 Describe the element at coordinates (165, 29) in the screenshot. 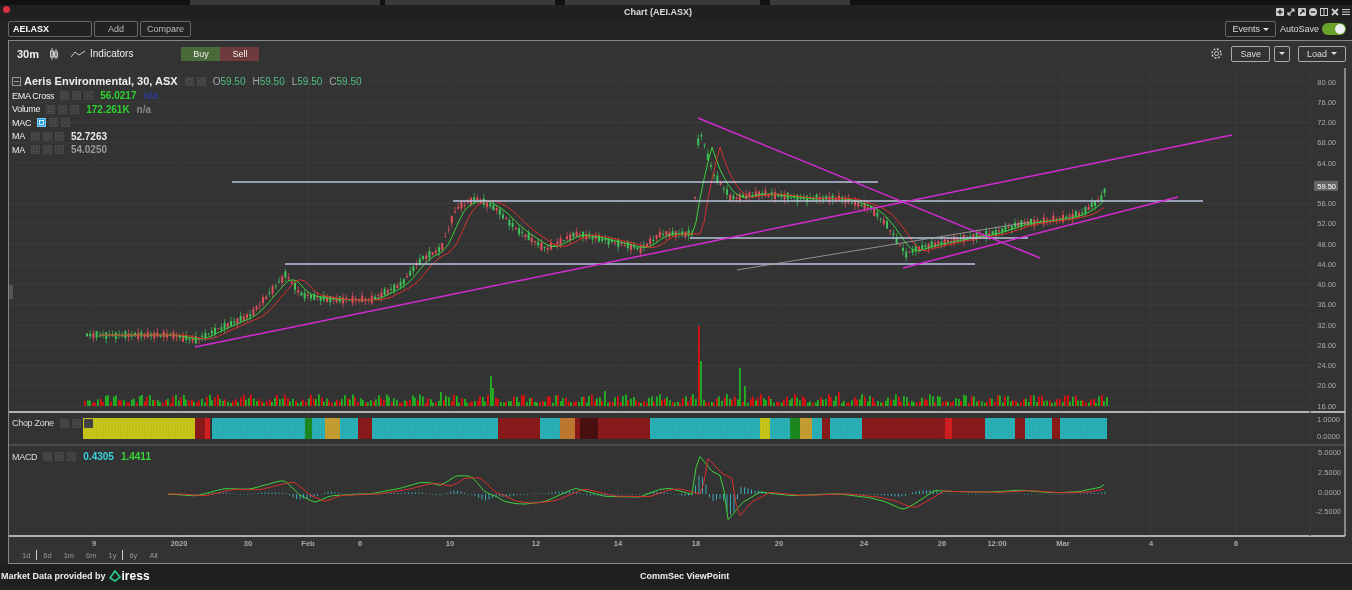

I see `toolbar-button: Compare` at that location.